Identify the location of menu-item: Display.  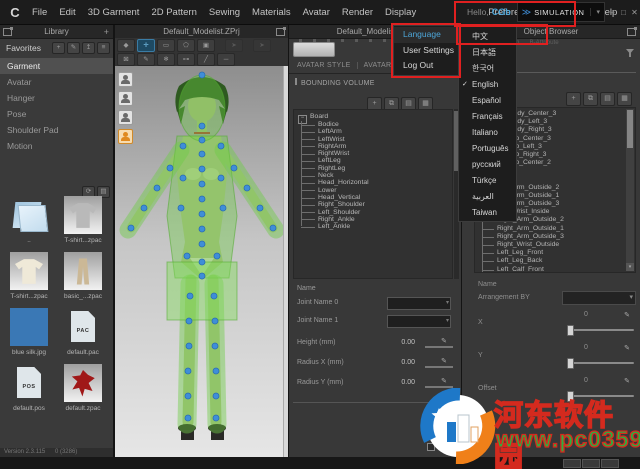
(400, 12).